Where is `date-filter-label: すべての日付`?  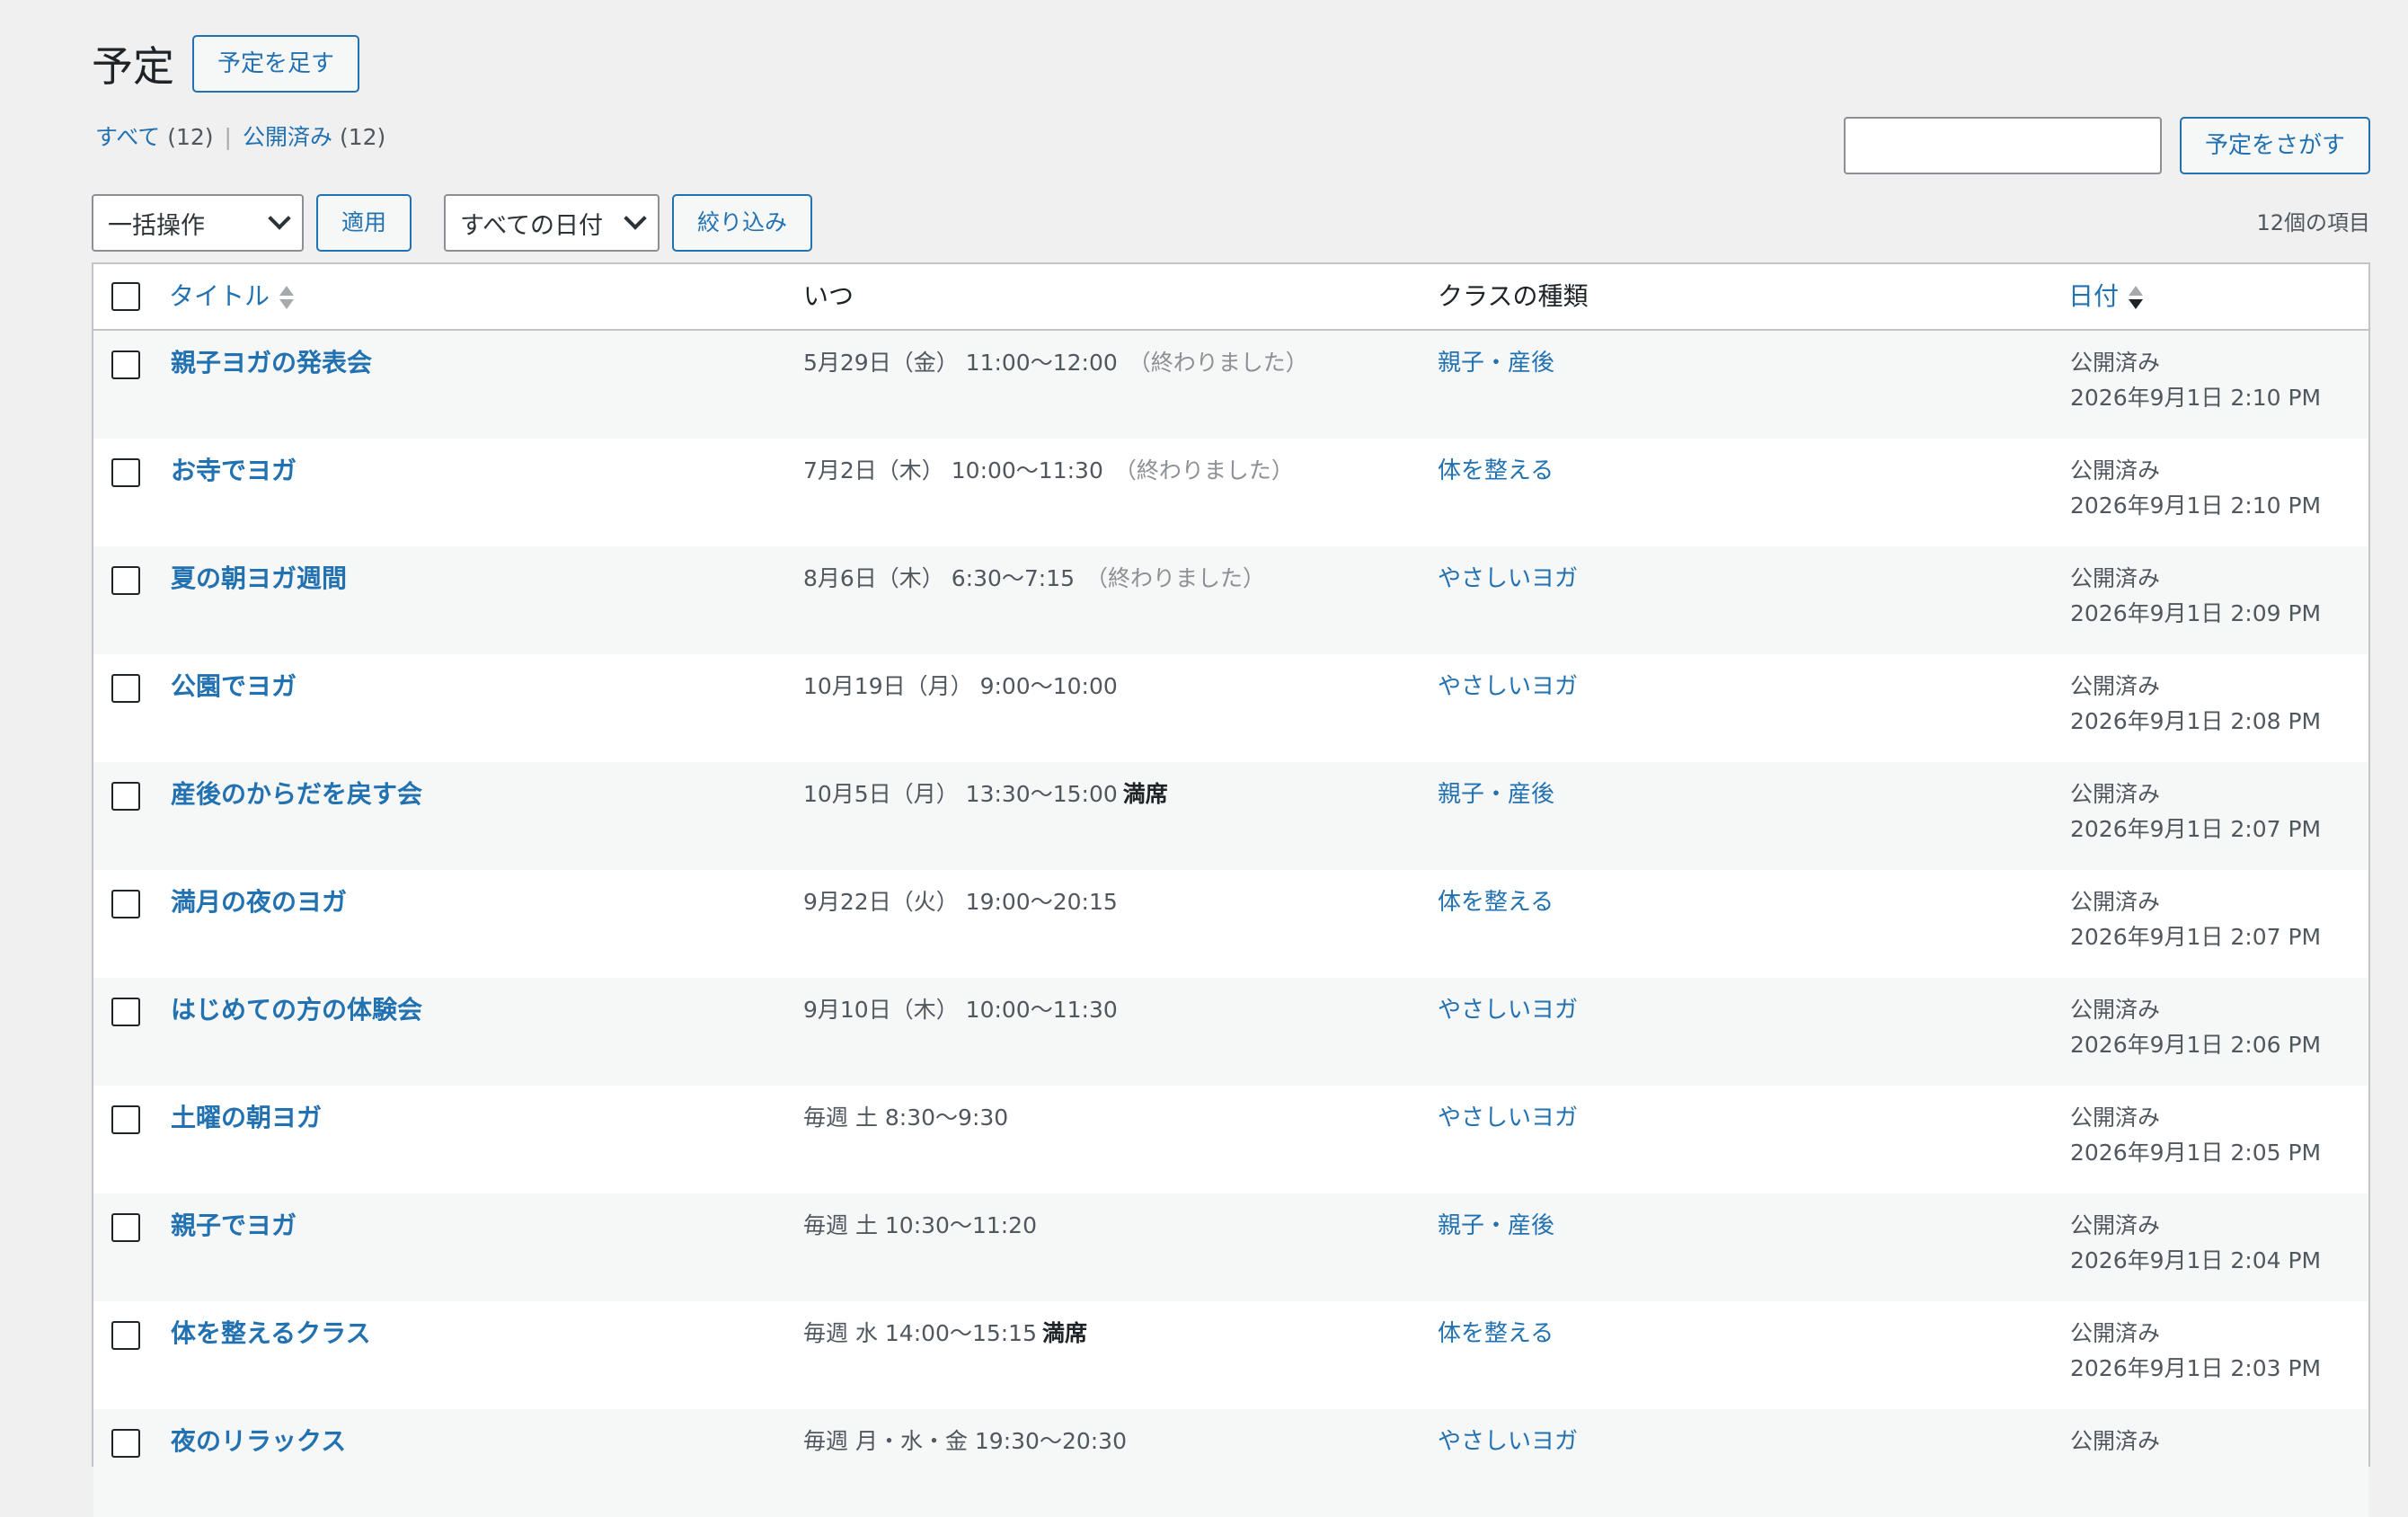
date-filter-label: すべての日付 is located at coordinates (532, 226).